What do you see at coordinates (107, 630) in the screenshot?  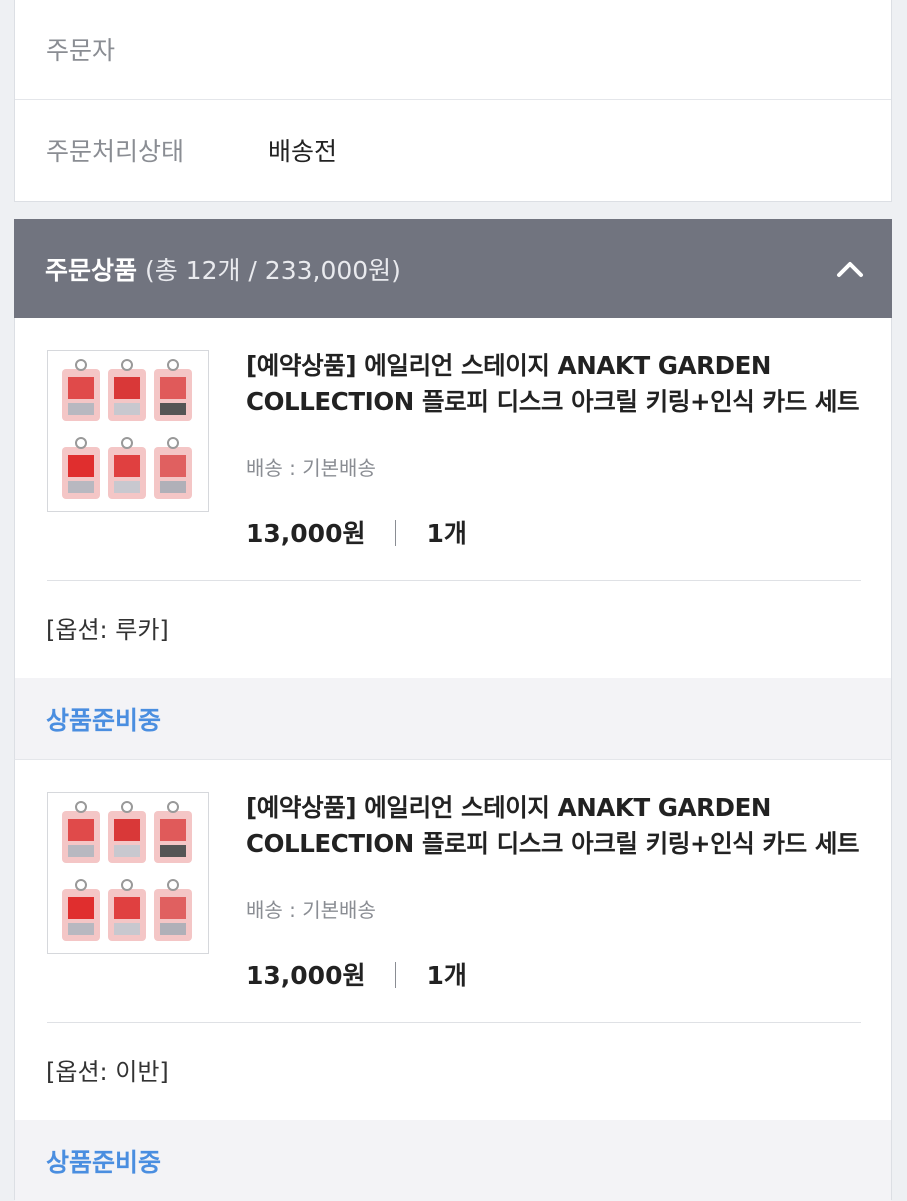 I see `product-option: [옵션: 루카]` at bounding box center [107, 630].